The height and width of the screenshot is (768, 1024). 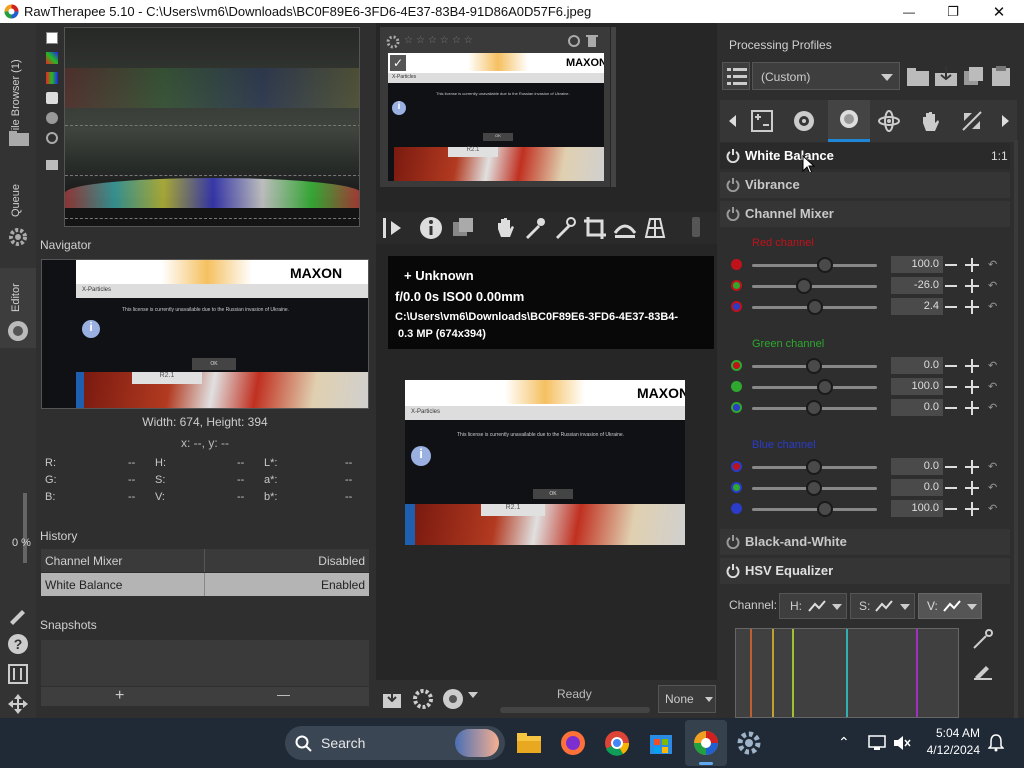 I want to click on taskbar-rawtherapee, so click(x=706, y=743).